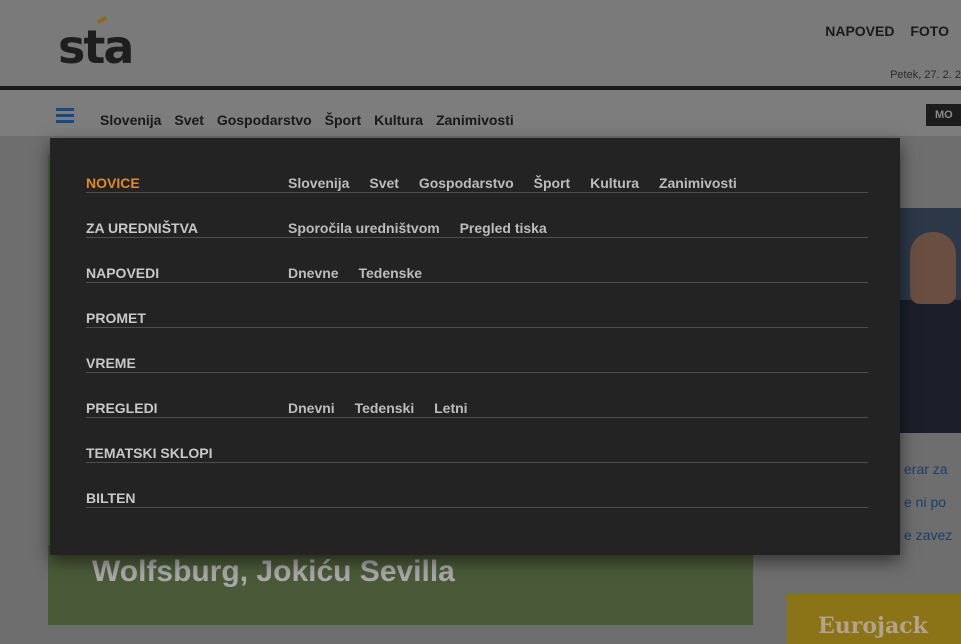 Image resolution: width=961 pixels, height=644 pixels. I want to click on menu-link-letni: Letni, so click(450, 408).